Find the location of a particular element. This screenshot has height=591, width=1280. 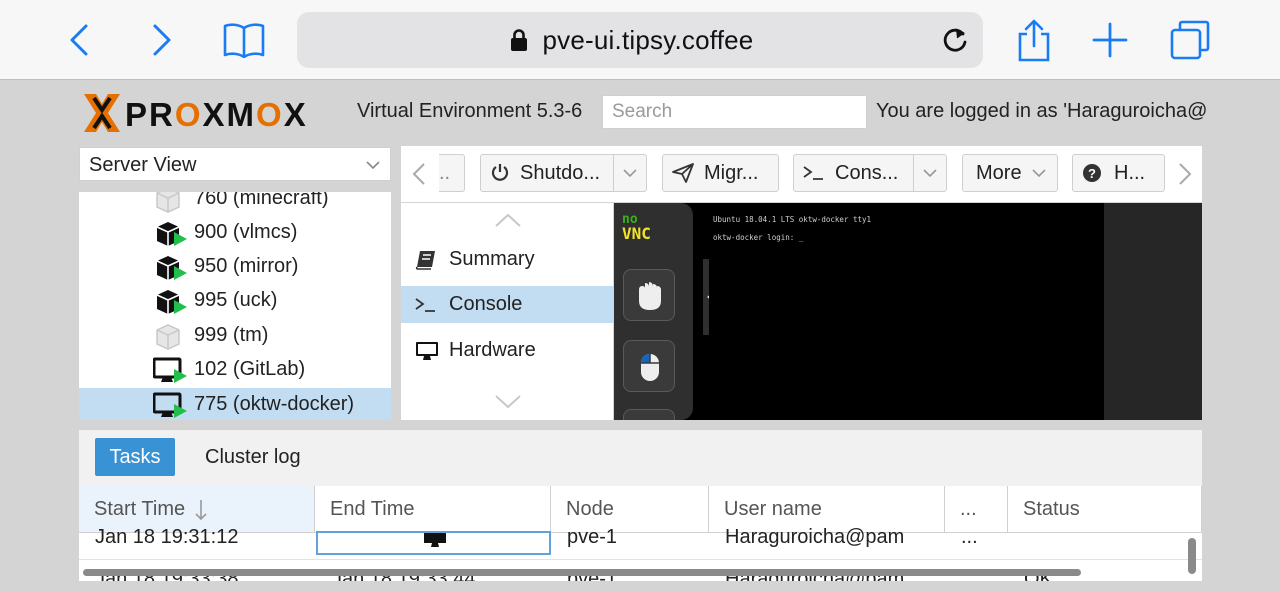

tree-item-760: 760 (minecraft) is located at coordinates (235, 204).